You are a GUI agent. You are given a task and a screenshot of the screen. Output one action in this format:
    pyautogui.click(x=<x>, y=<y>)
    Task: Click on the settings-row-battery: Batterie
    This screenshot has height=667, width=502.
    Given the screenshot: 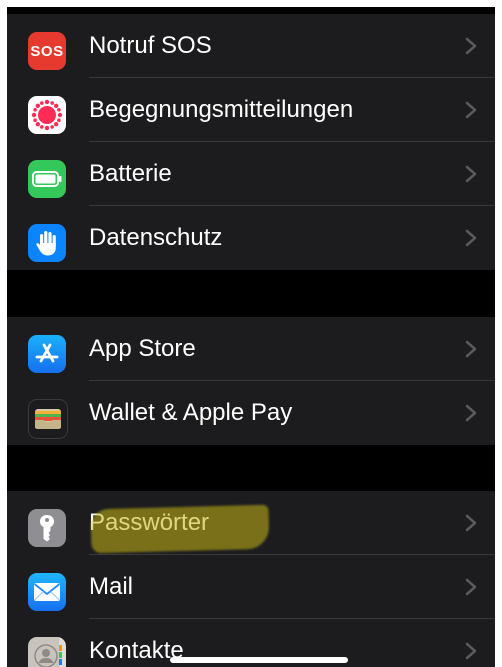 What is the action you would take?
    pyautogui.click(x=251, y=174)
    